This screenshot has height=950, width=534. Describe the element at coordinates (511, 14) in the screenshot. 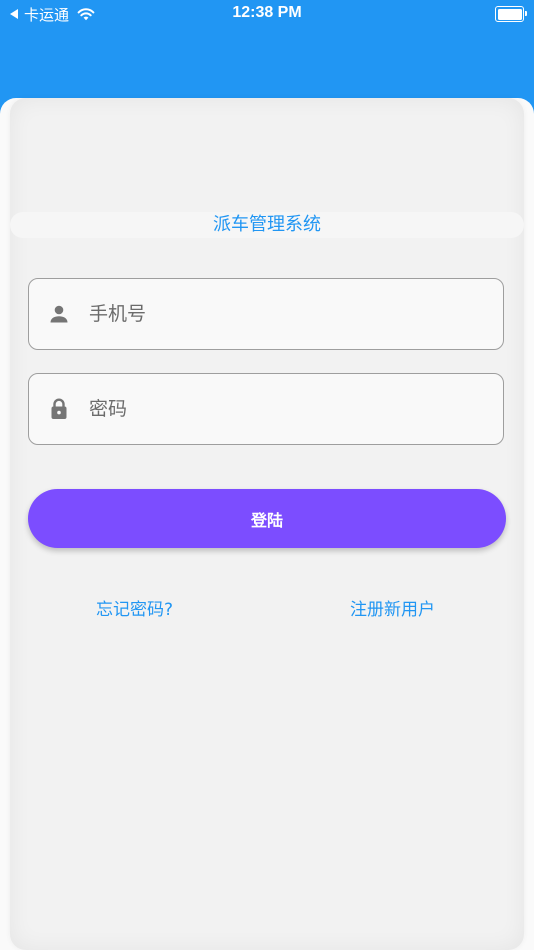

I see `battery-icon` at that location.